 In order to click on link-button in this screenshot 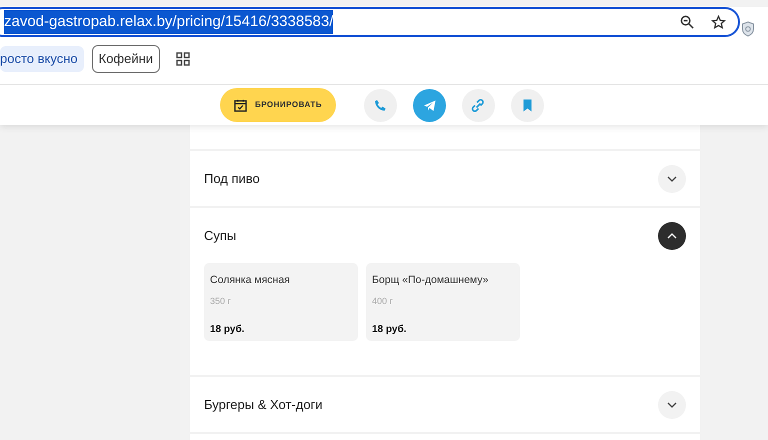, I will do `click(479, 105)`.